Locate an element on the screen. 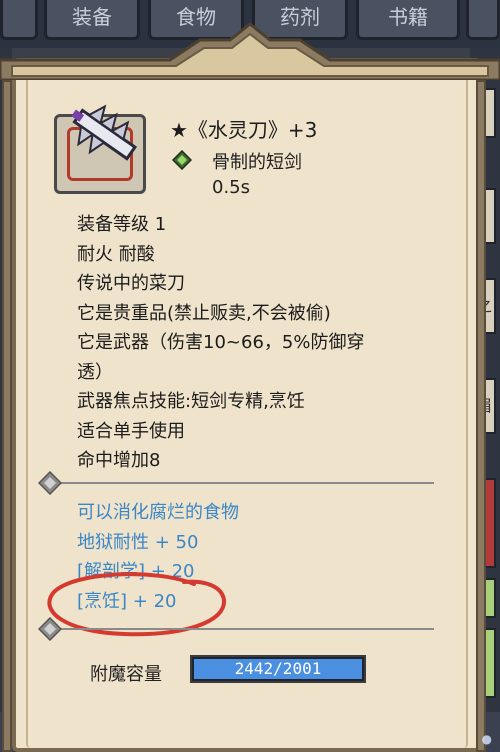 The width and height of the screenshot is (500, 752). effect-line: 可以消化腐烂的食物 is located at coordinates (158, 512).